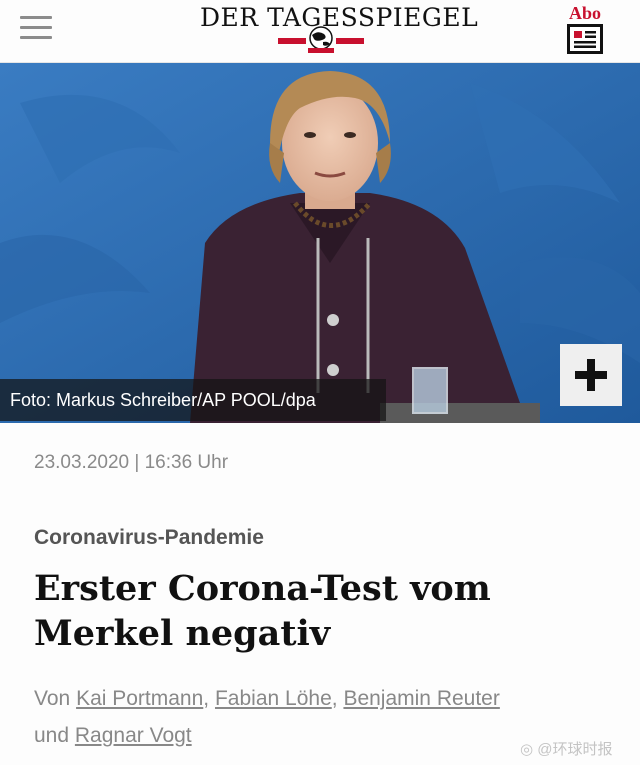  Describe the element at coordinates (527, 749) in the screenshot. I see `weibo-icon: ◎` at that location.